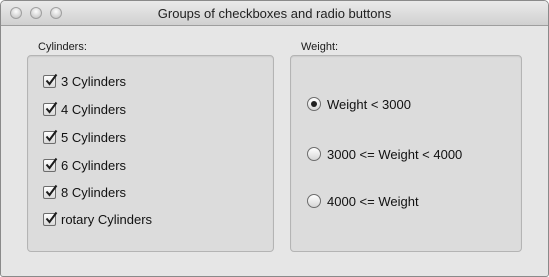  I want to click on window-title: Groups of checkboxes and radio buttons, so click(274, 13).